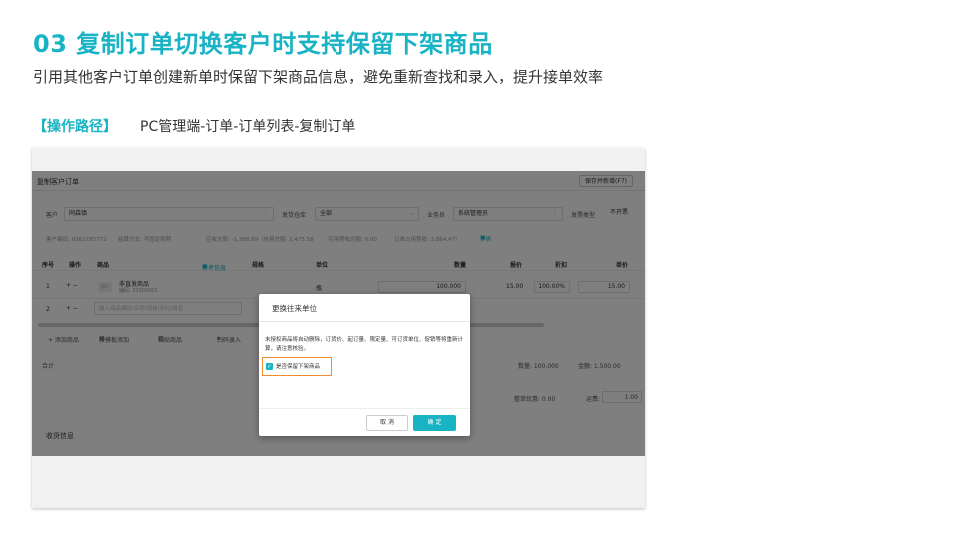 Image resolution: width=959 pixels, height=540 pixels. I want to click on keep-delisted-checkbox: ✓, so click(269, 366).